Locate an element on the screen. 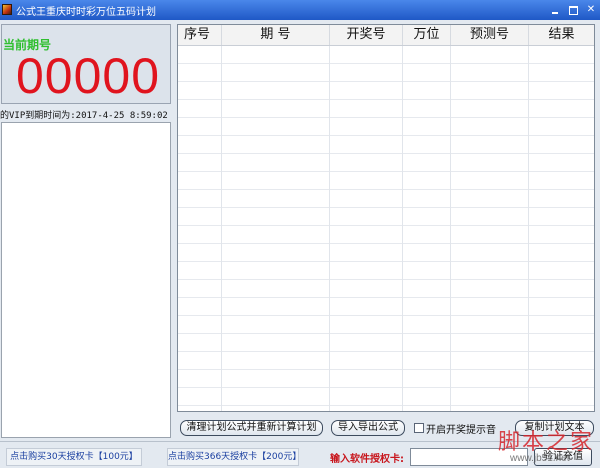 This screenshot has height=468, width=600. app-icon is located at coordinates (7, 9).